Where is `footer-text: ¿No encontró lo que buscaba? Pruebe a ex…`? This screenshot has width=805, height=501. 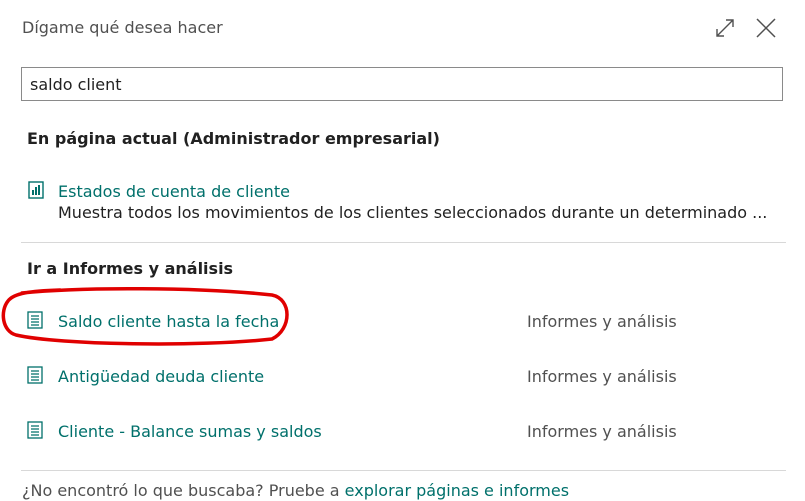
footer-text: ¿No encontró lo que buscaba? Pruebe a ex… is located at coordinates (295, 490).